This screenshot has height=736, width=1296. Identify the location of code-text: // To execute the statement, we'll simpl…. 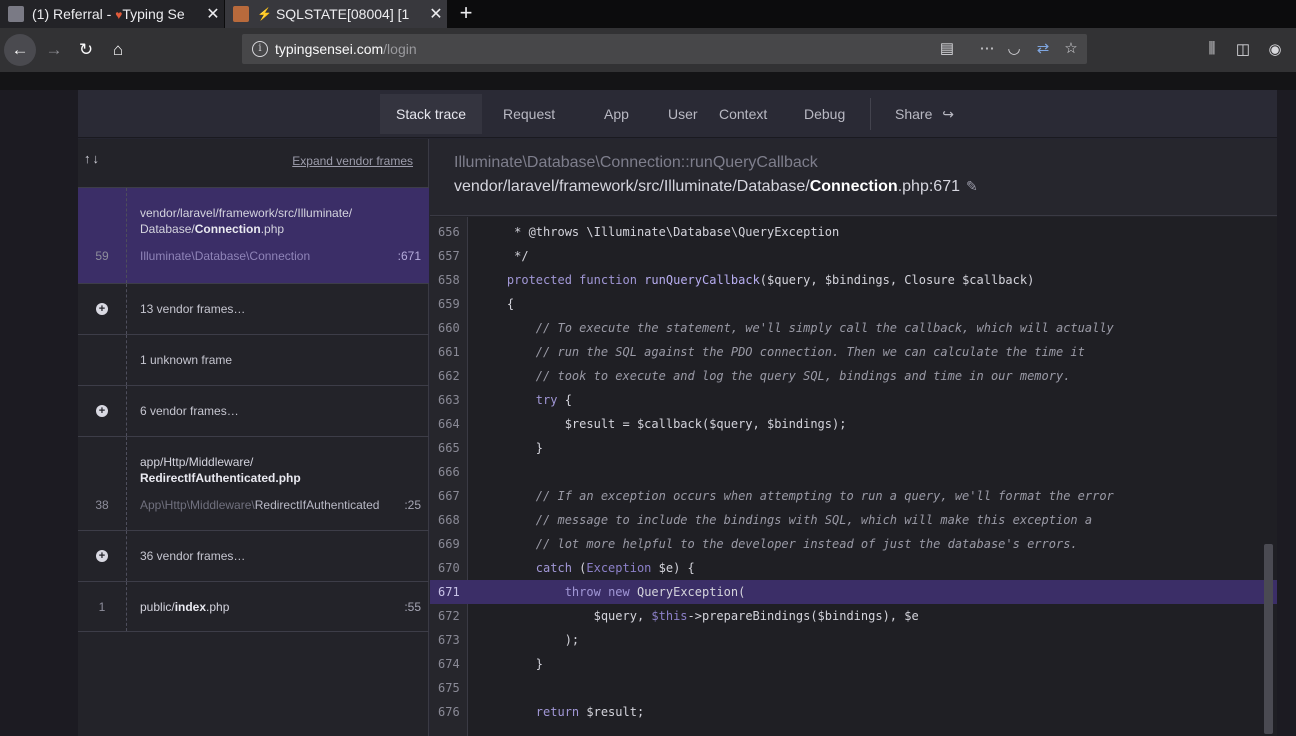
(796, 328).